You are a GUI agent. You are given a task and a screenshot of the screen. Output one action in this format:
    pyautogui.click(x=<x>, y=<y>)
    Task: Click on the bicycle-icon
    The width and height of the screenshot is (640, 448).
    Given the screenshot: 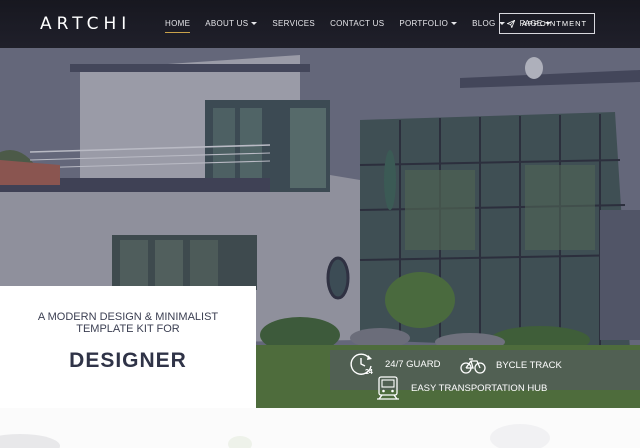 What is the action you would take?
    pyautogui.click(x=473, y=366)
    